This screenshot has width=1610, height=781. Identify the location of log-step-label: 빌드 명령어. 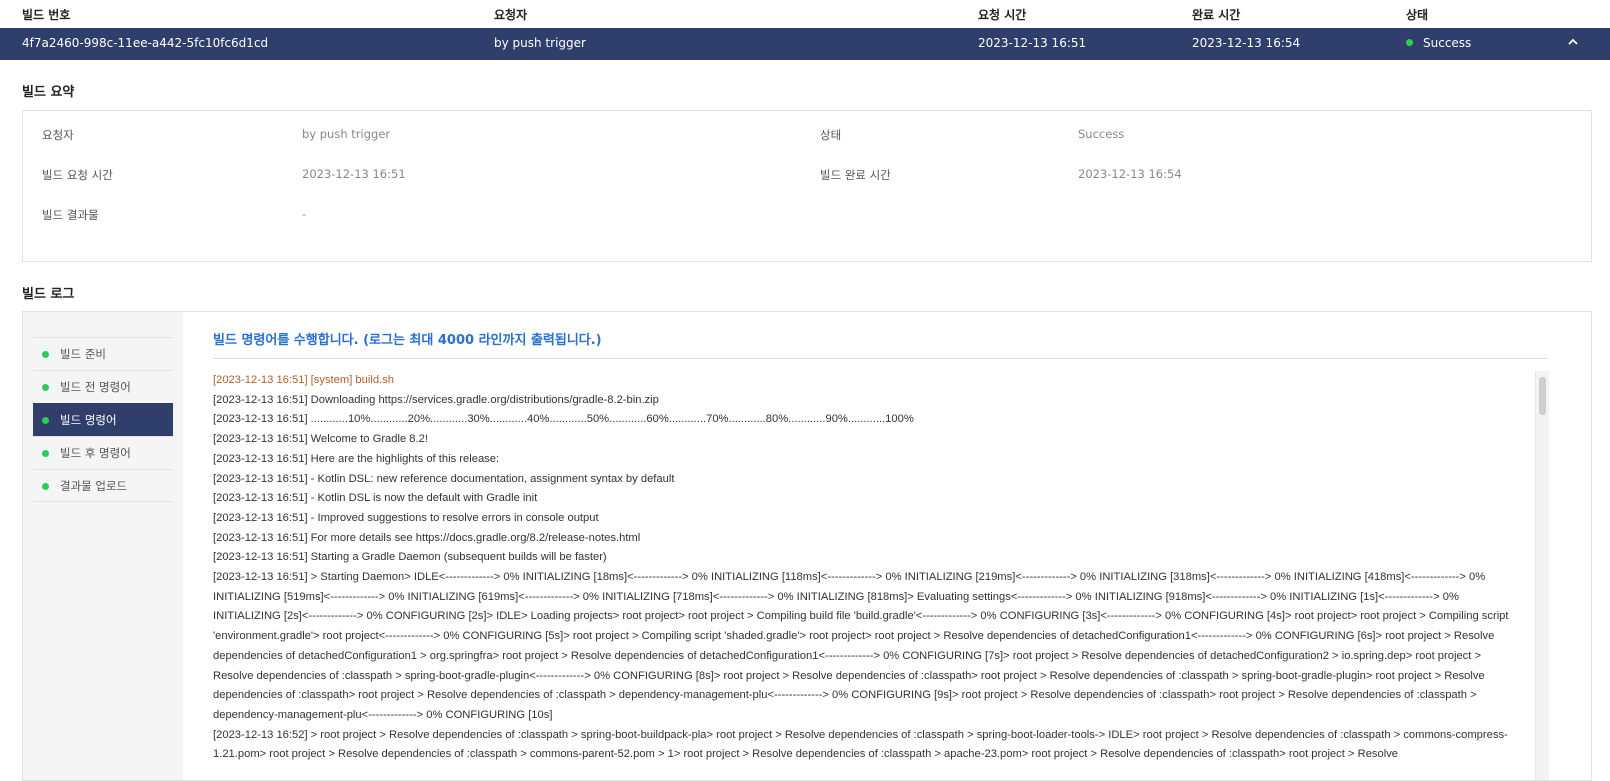
(88, 420).